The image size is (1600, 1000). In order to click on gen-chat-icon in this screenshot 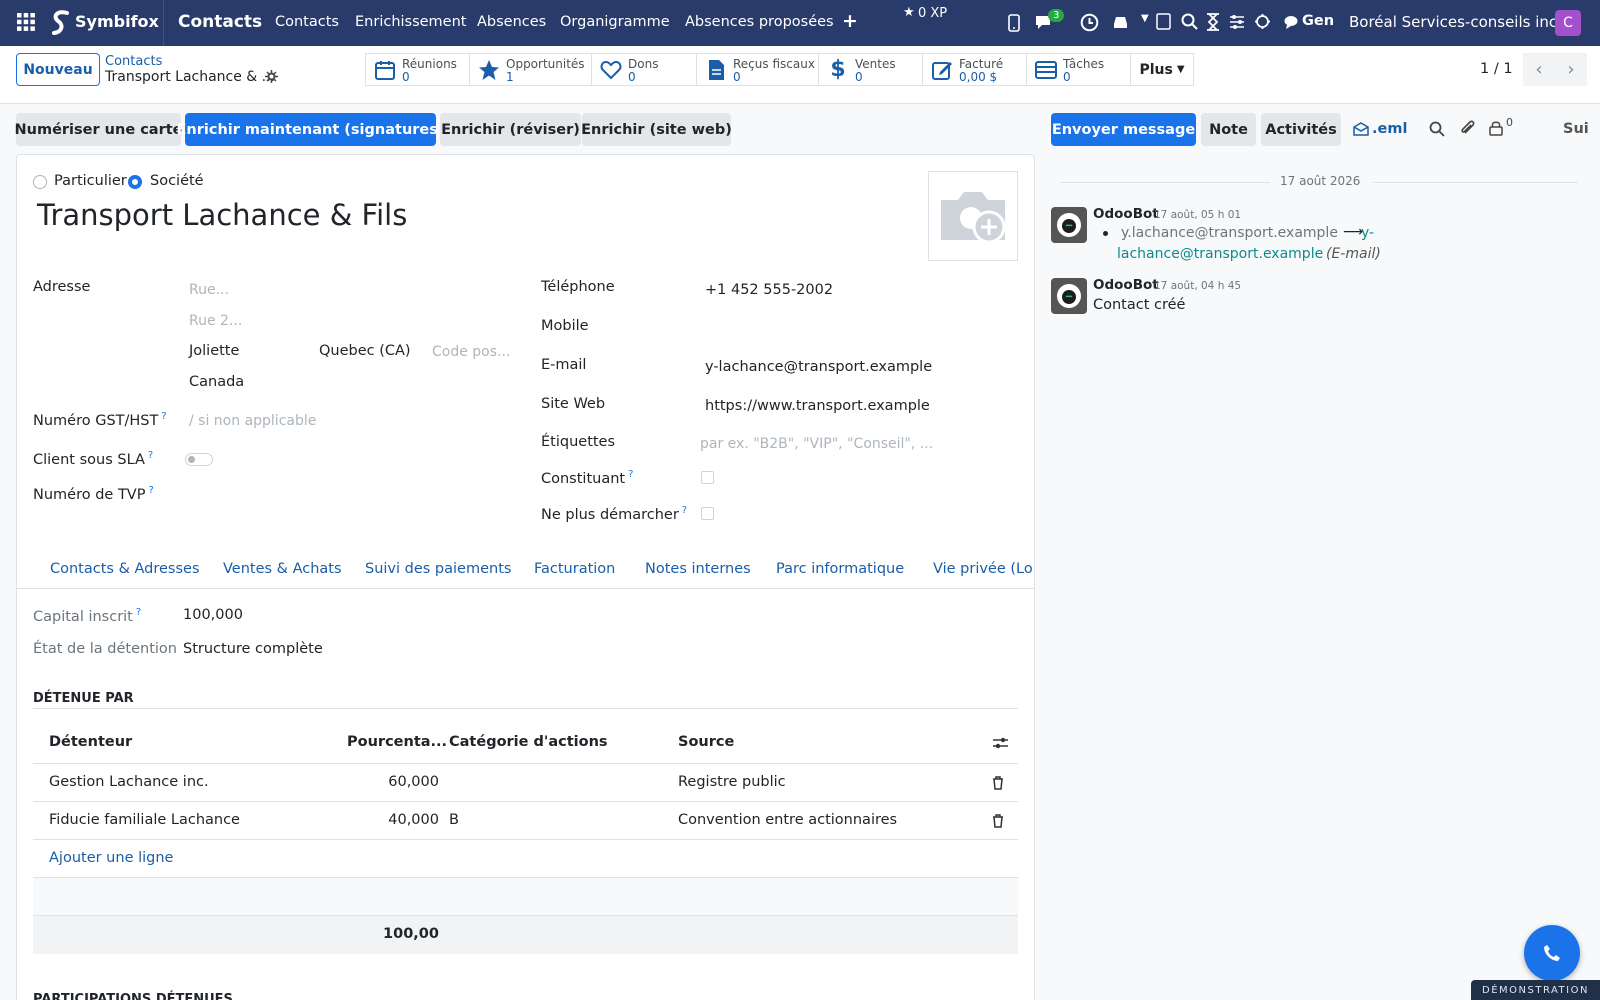, I will do `click(1291, 22)`.